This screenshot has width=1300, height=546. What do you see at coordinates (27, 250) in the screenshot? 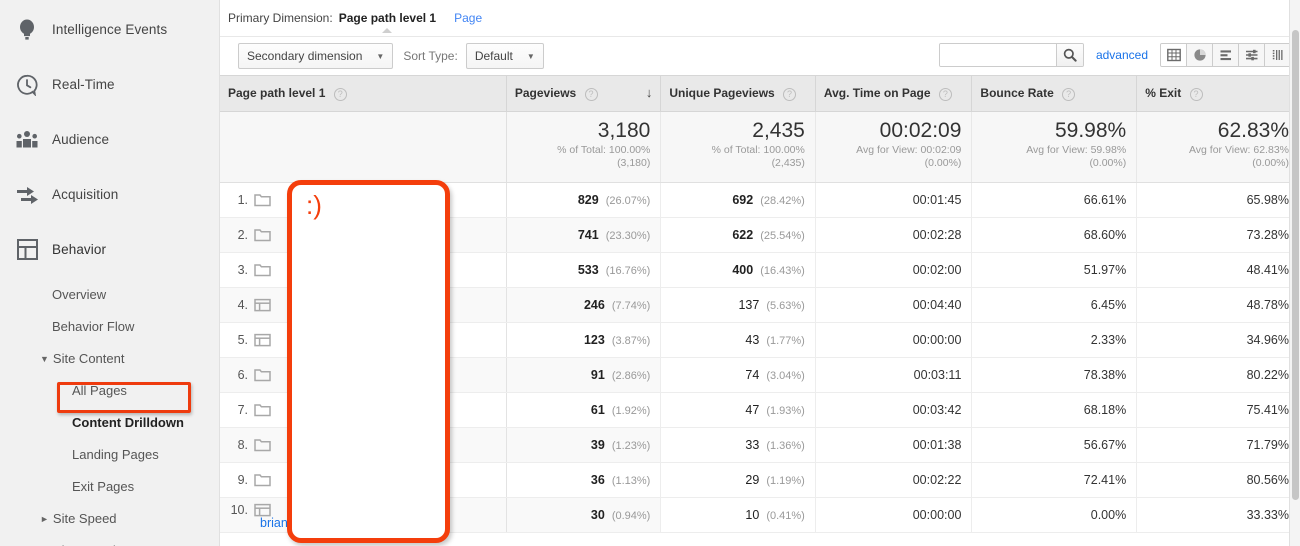
I see `layout-icon` at bounding box center [27, 250].